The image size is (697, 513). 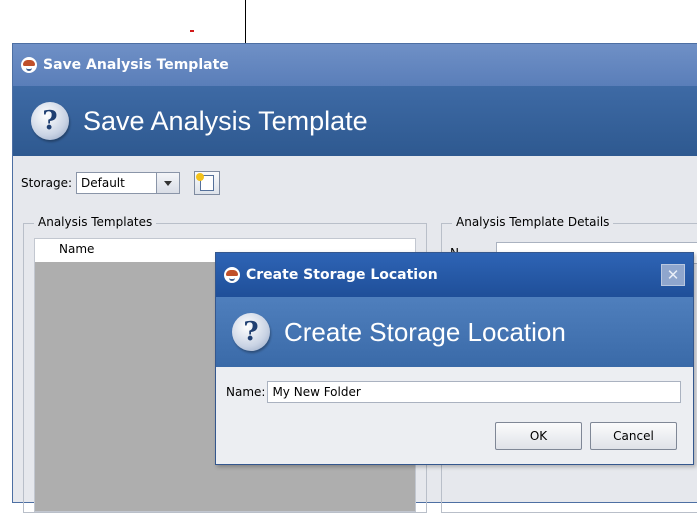 I want to click on close-icon: ✕, so click(x=673, y=275).